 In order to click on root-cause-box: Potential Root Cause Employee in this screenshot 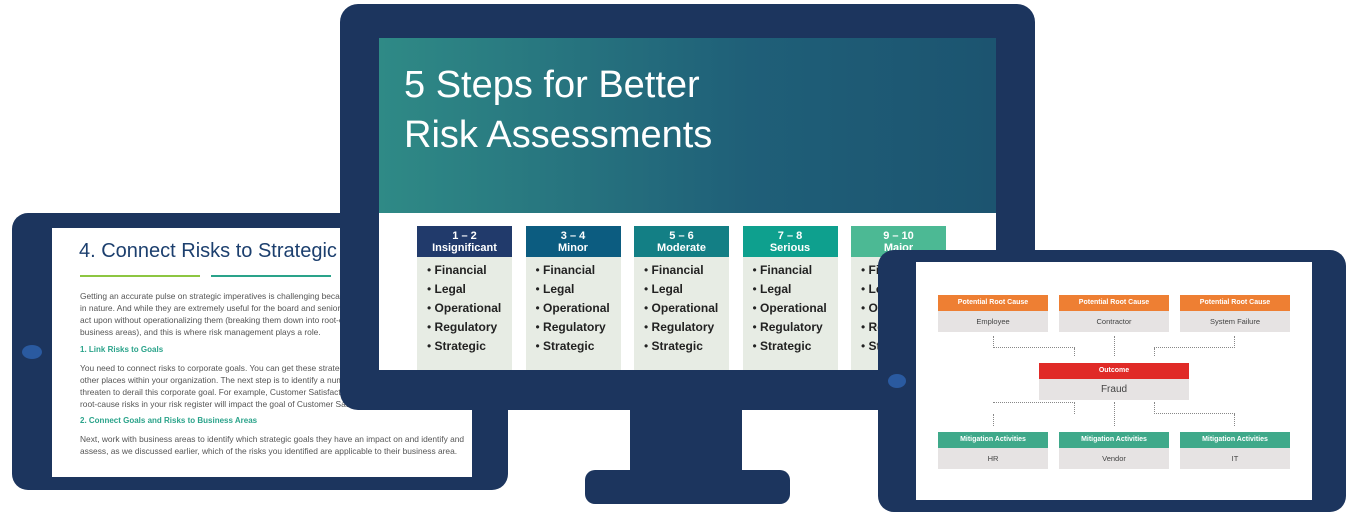, I will do `click(993, 313)`.